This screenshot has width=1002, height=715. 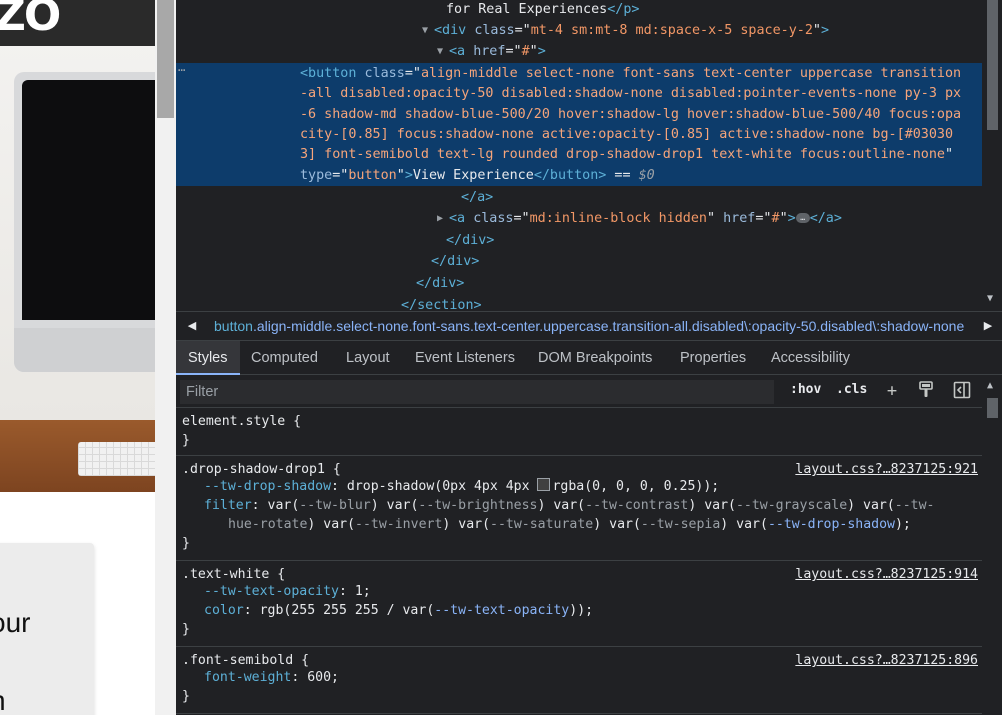 What do you see at coordinates (988, 326) in the screenshot?
I see `breadcrumb-right-arrow-icon: ▶` at bounding box center [988, 326].